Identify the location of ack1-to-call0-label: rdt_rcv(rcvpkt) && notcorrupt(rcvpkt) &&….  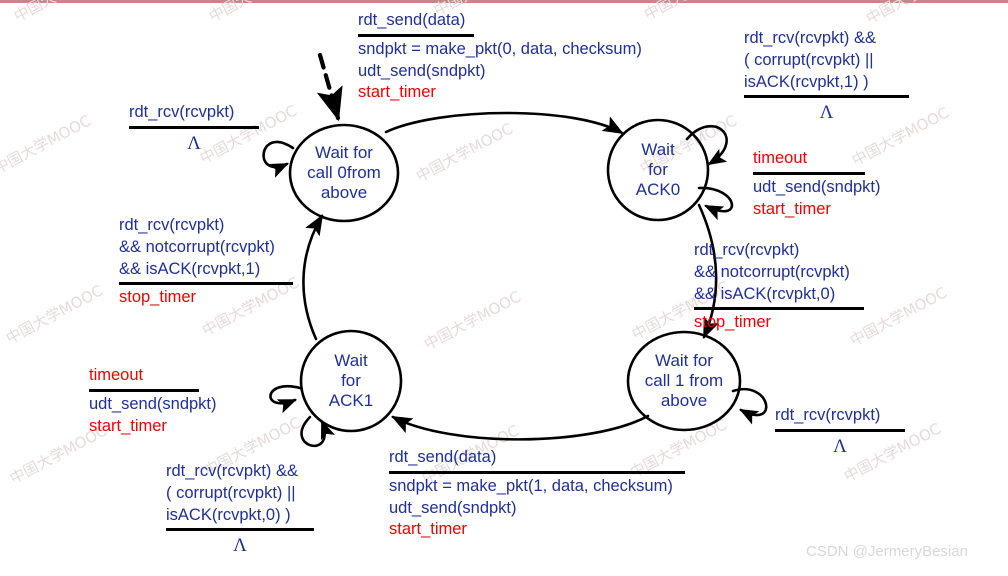
(206, 262).